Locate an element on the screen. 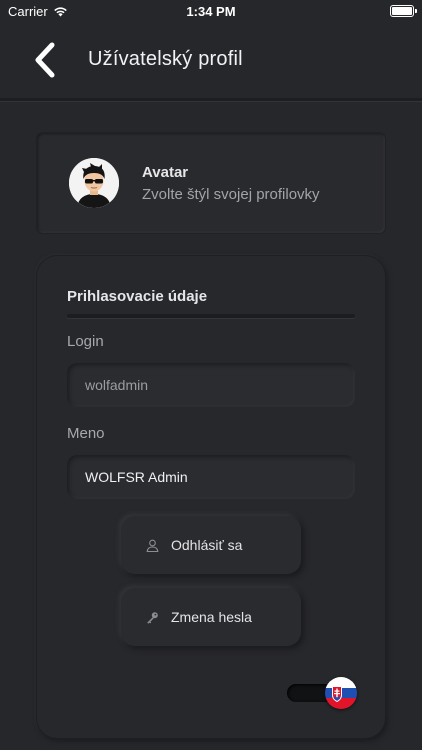 Image resolution: width=422 pixels, height=750 pixels. battery-icon is located at coordinates (403, 11).